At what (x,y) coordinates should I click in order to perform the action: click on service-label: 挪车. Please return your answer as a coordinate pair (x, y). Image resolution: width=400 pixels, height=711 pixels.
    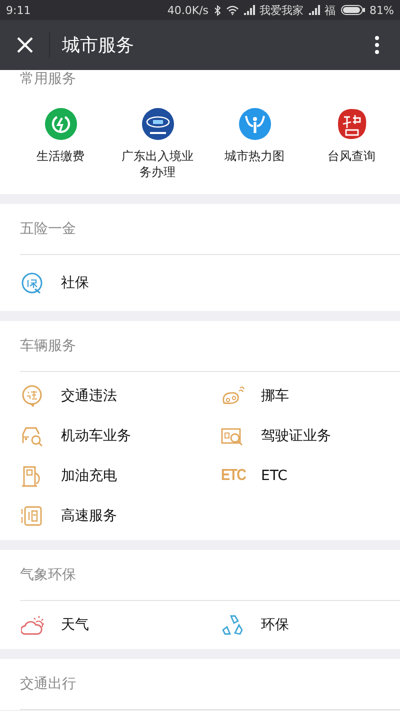
    Looking at the image, I should click on (275, 396).